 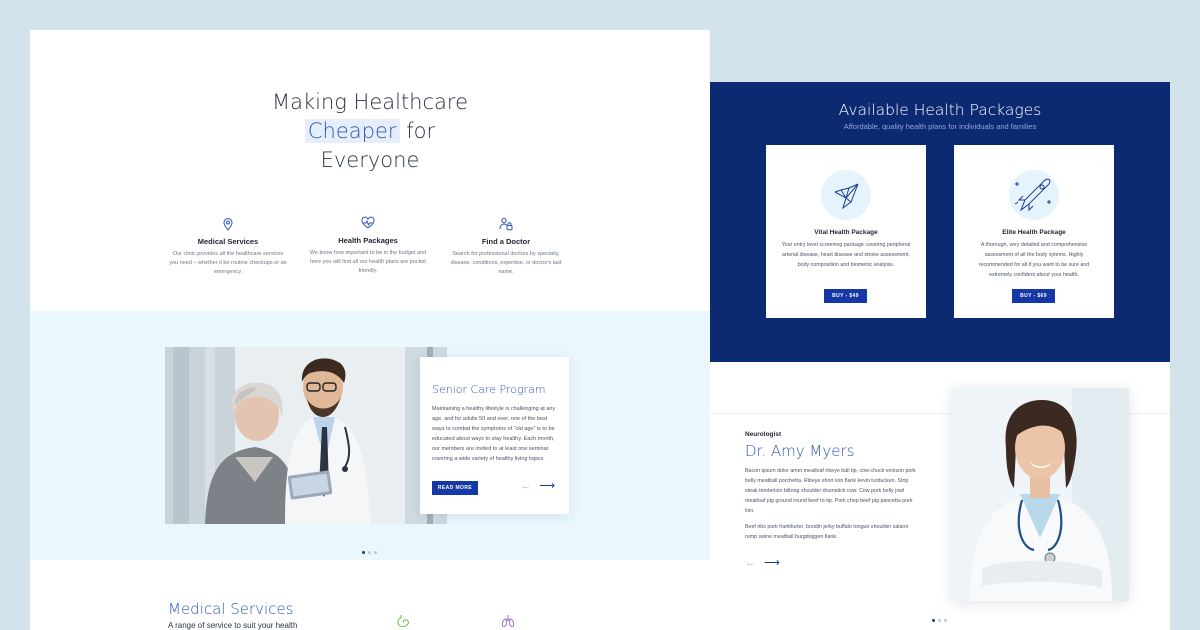 What do you see at coordinates (417, 131) in the screenshot?
I see `hero-title-for: for` at bounding box center [417, 131].